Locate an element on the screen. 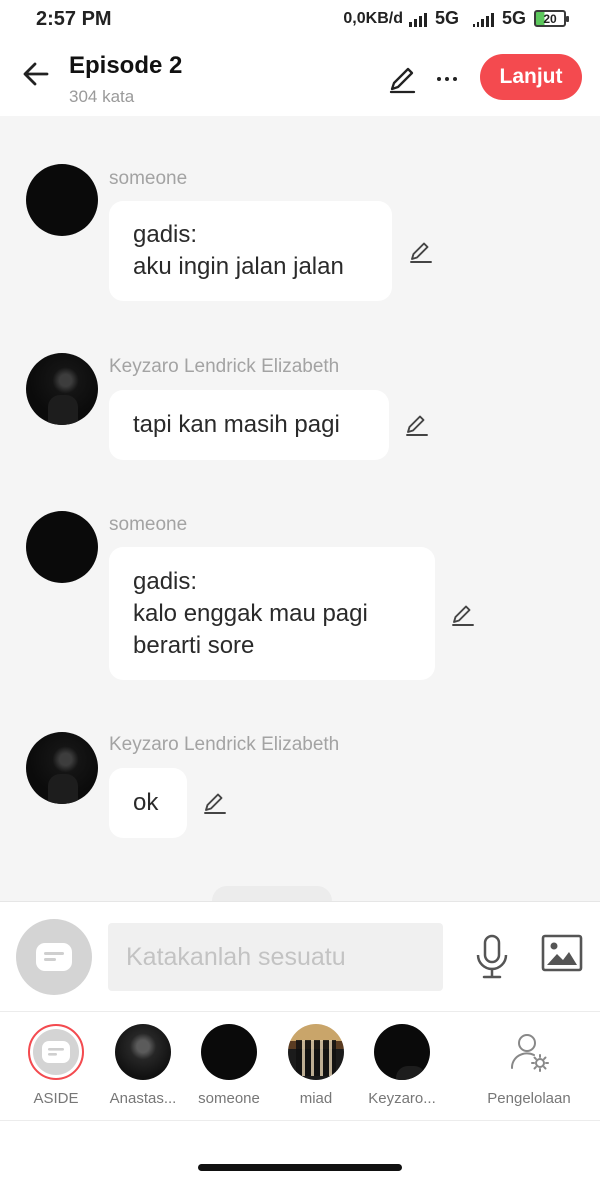  message-input is located at coordinates (275, 957).